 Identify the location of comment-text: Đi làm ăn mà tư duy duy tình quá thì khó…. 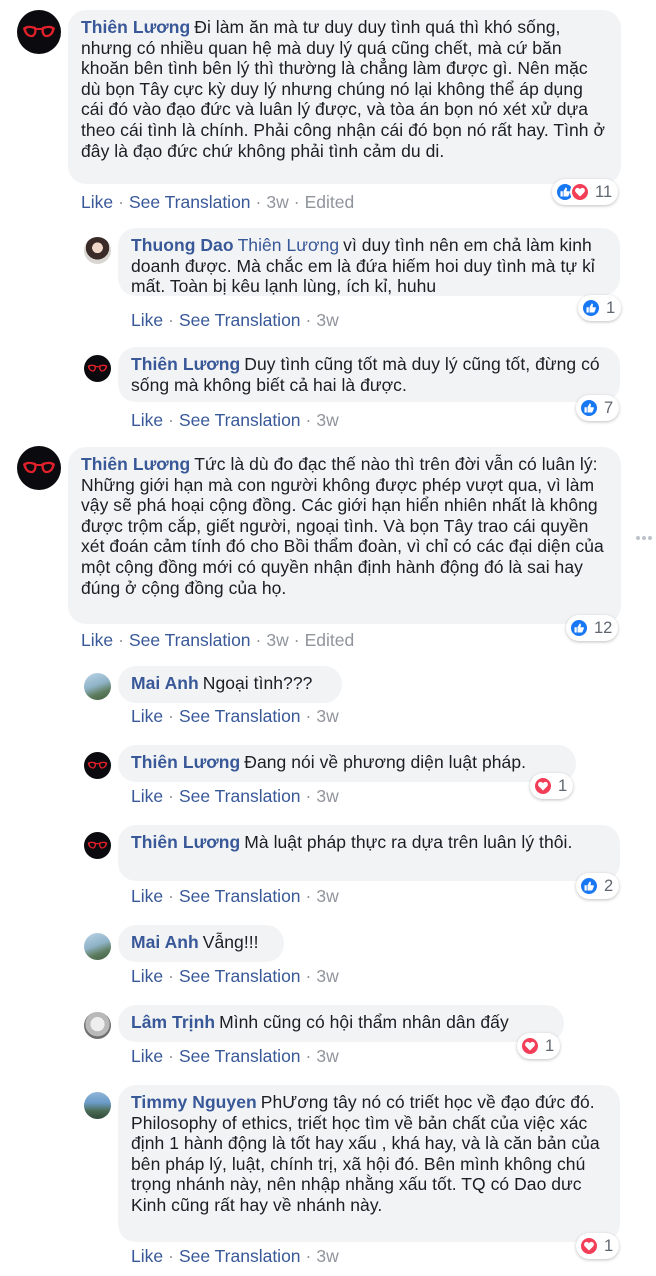
(343, 89).